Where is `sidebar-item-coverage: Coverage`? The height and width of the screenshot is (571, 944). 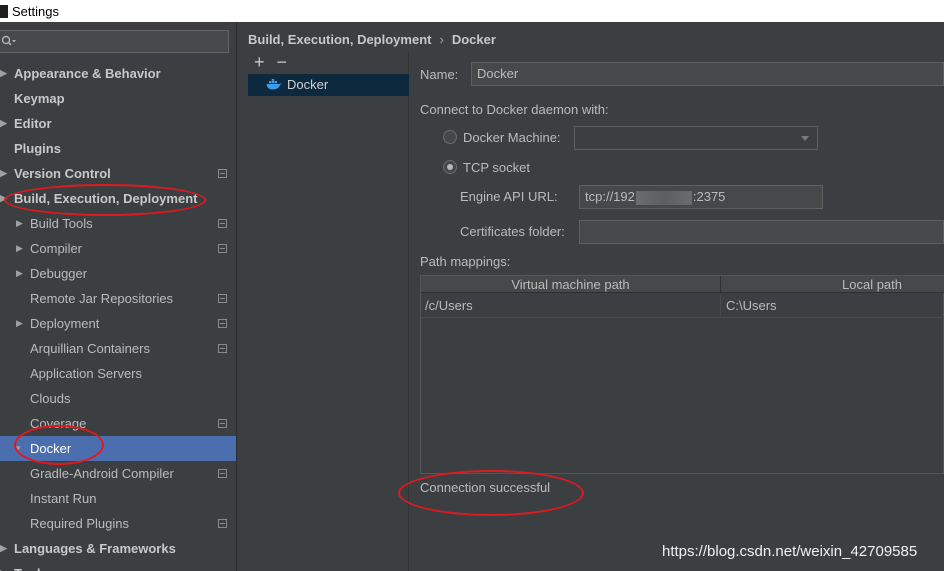 sidebar-item-coverage: Coverage is located at coordinates (118, 423).